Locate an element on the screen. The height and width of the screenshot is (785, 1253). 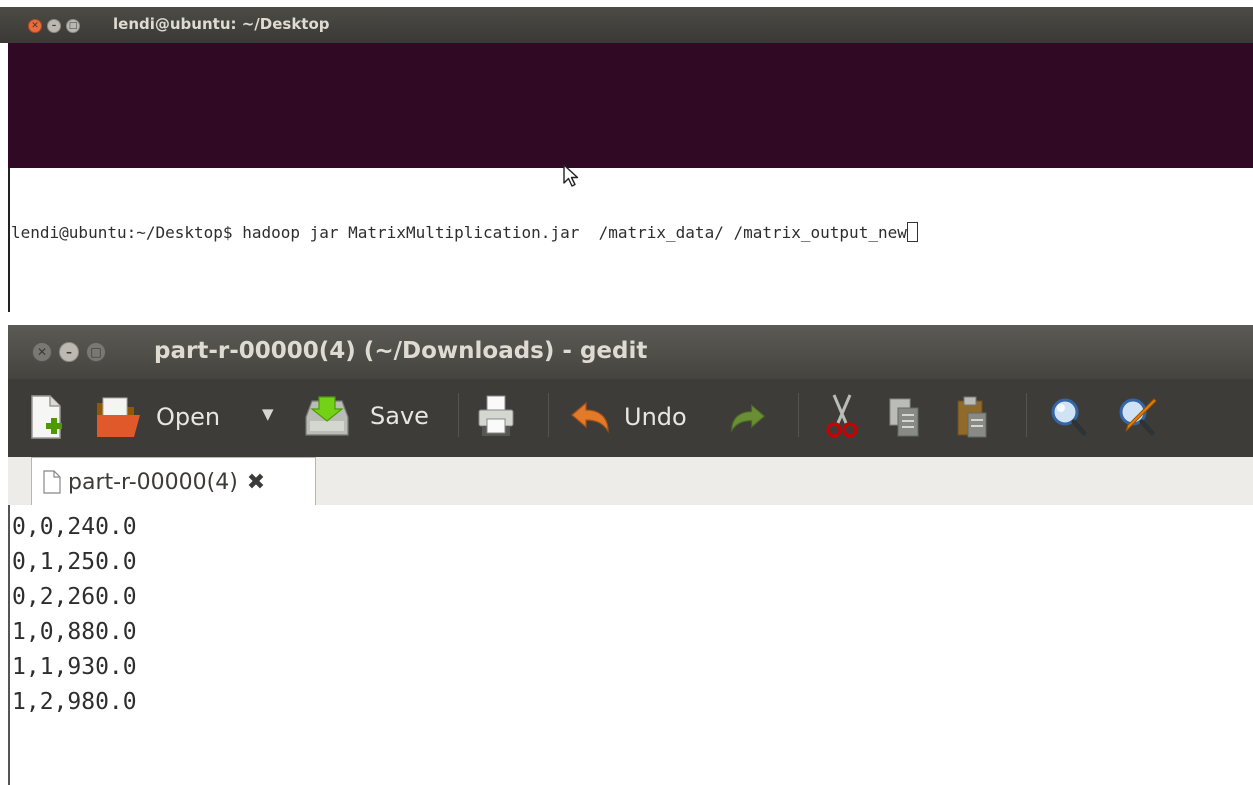
find-replace-button is located at coordinates (1138, 417).